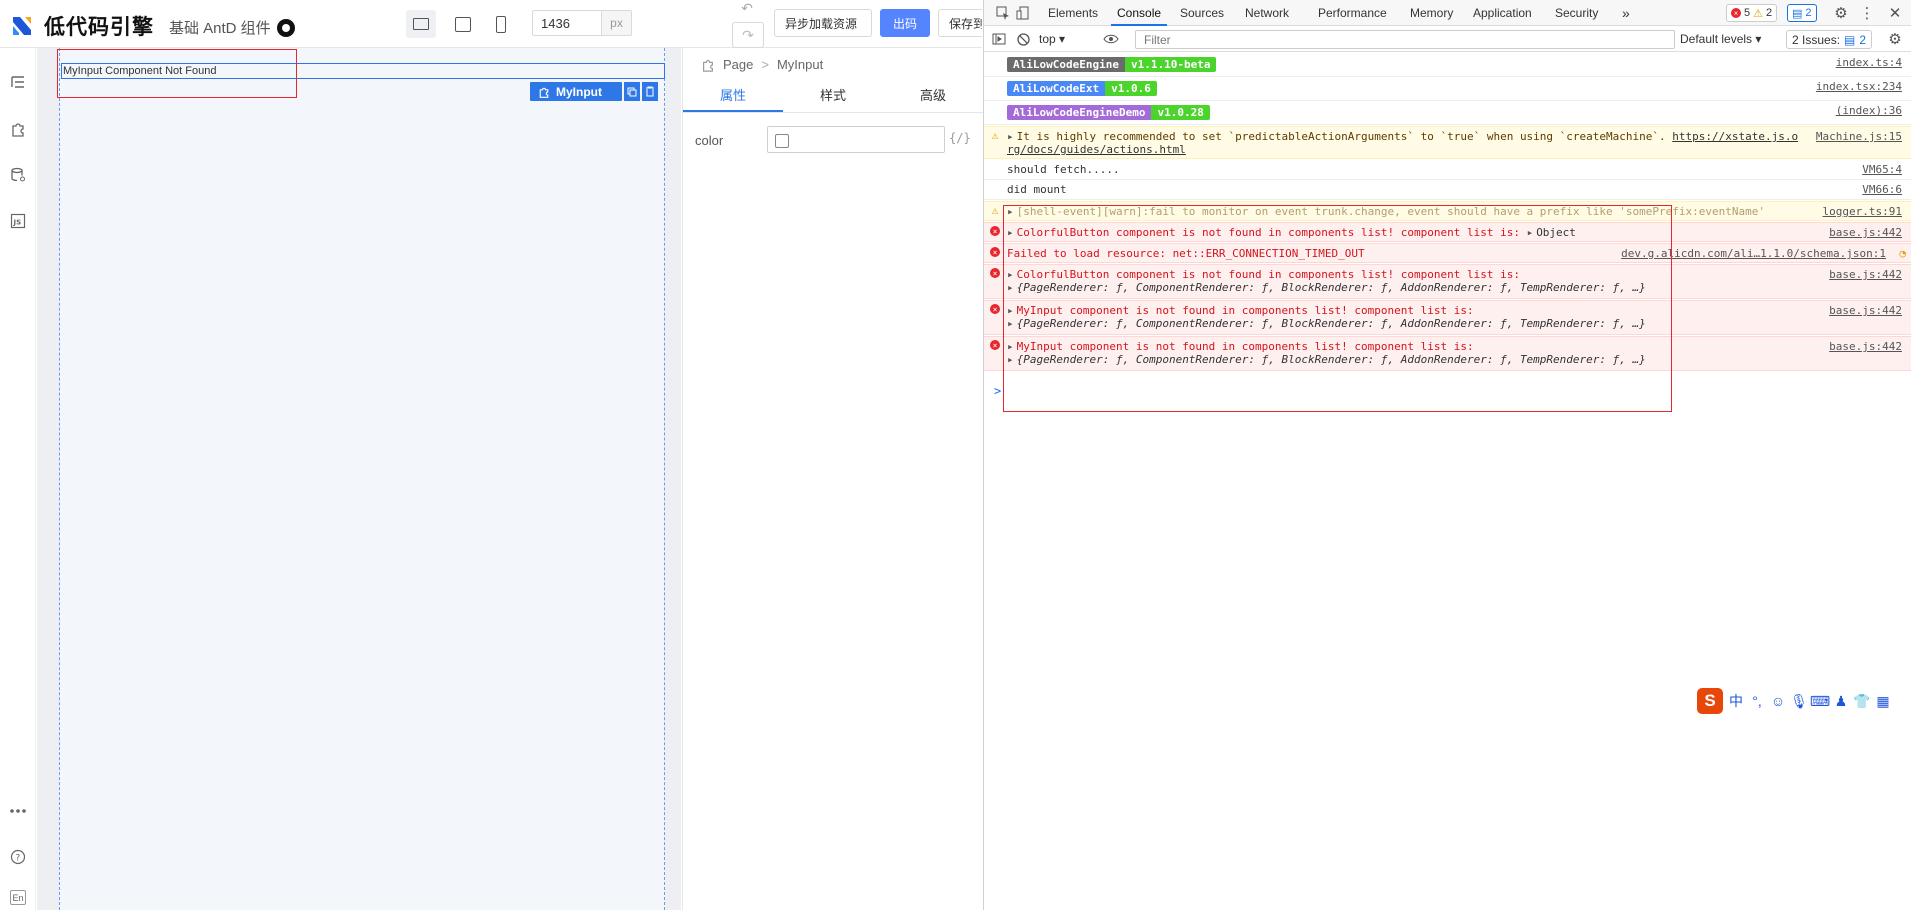 The height and width of the screenshot is (910, 1911). What do you see at coordinates (1023, 39) in the screenshot?
I see `clear-console-icon` at bounding box center [1023, 39].